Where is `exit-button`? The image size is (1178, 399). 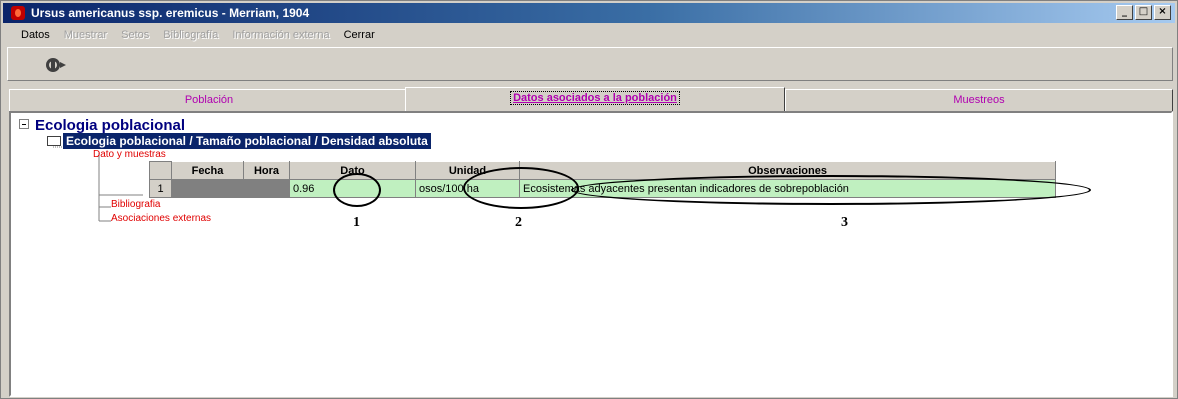
exit-button is located at coordinates (57, 65).